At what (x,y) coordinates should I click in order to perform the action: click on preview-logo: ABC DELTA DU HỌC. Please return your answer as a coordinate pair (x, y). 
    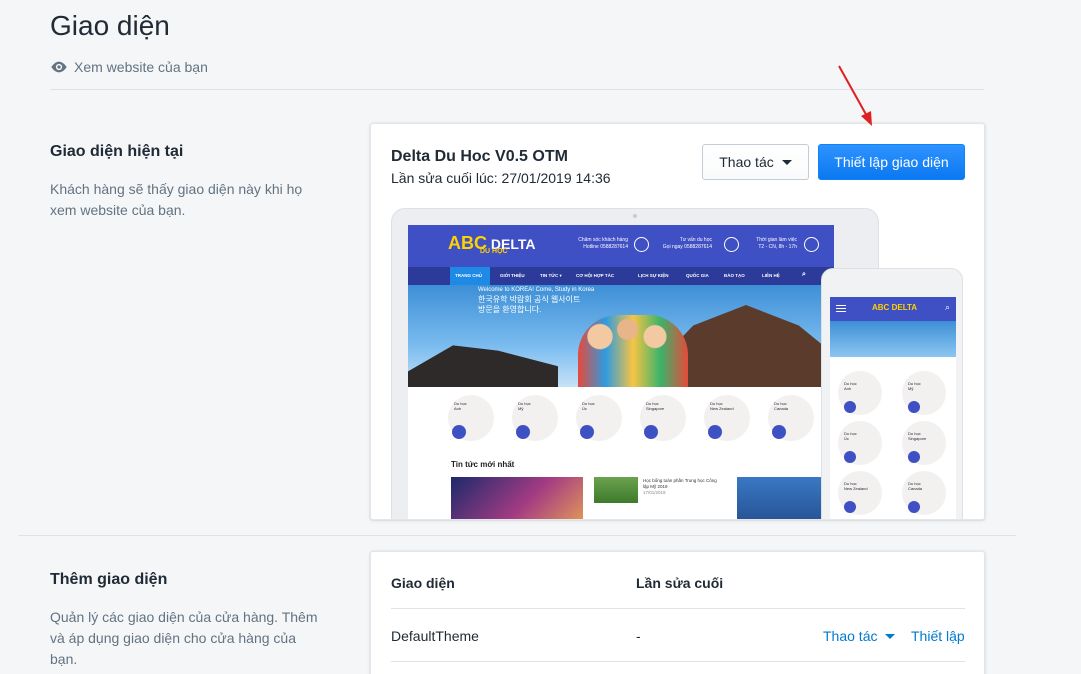
    Looking at the image, I should click on (492, 244).